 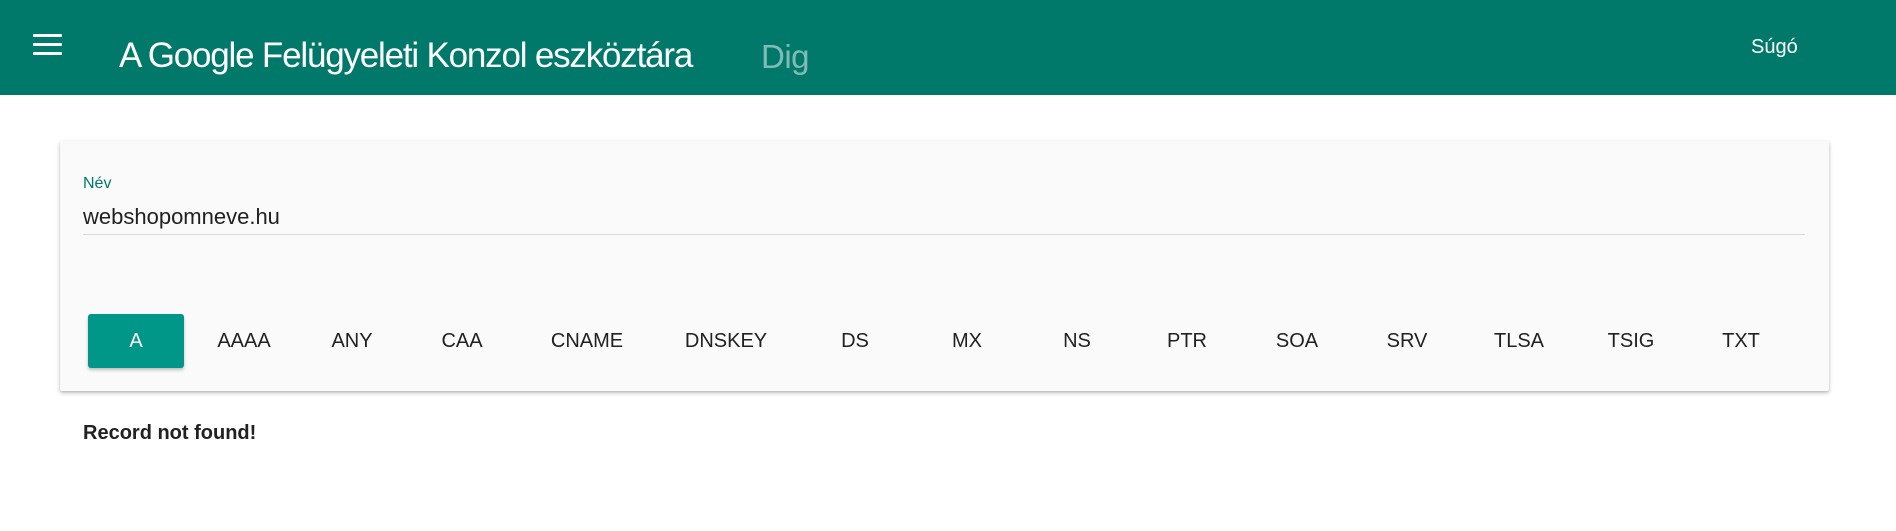 What do you see at coordinates (855, 341) in the screenshot?
I see `record-type-ds: DS` at bounding box center [855, 341].